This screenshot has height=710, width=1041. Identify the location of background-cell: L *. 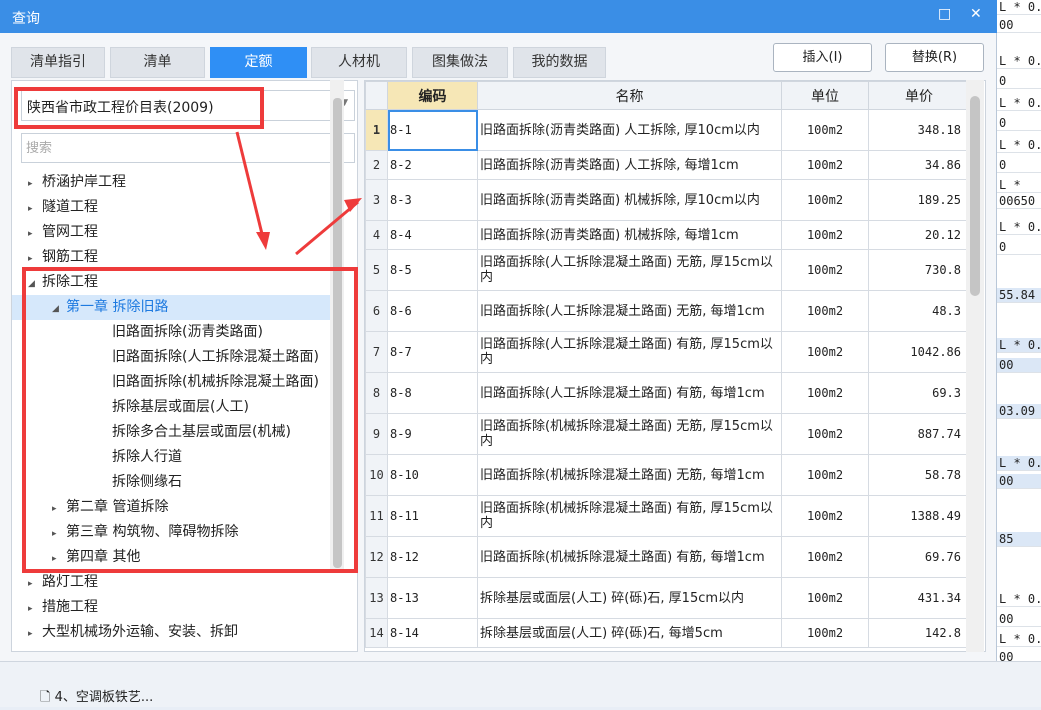
(1019, 185).